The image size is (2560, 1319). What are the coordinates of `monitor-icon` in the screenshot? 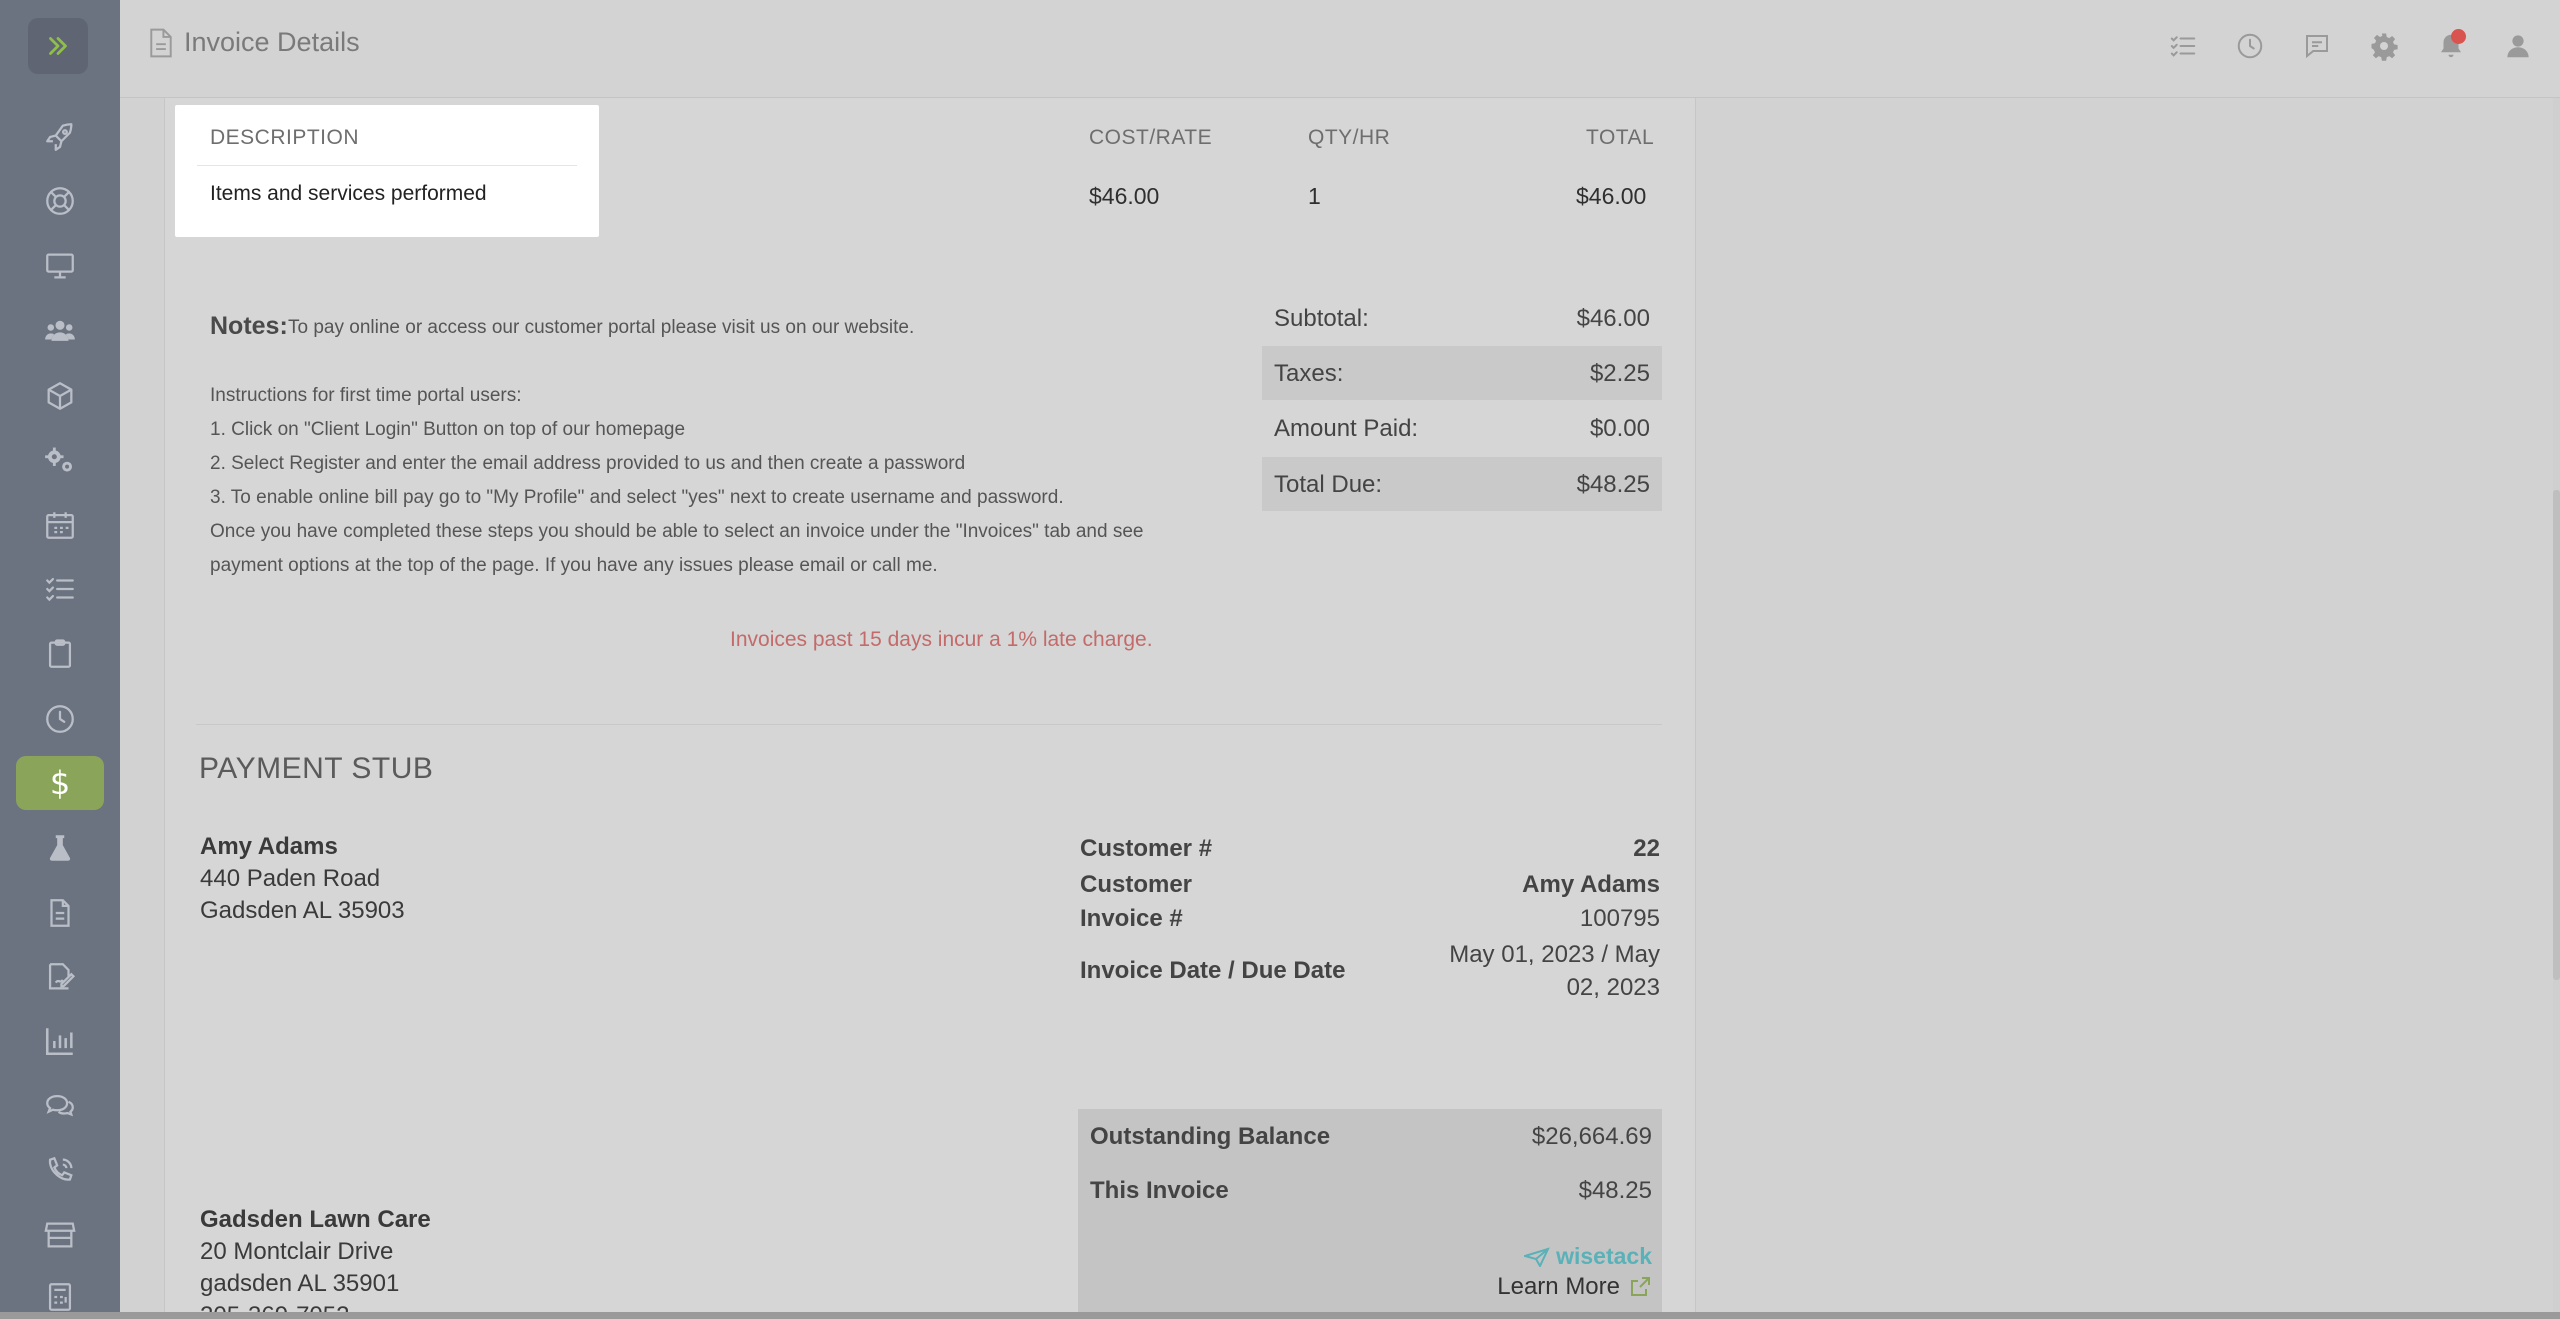 It's located at (60, 266).